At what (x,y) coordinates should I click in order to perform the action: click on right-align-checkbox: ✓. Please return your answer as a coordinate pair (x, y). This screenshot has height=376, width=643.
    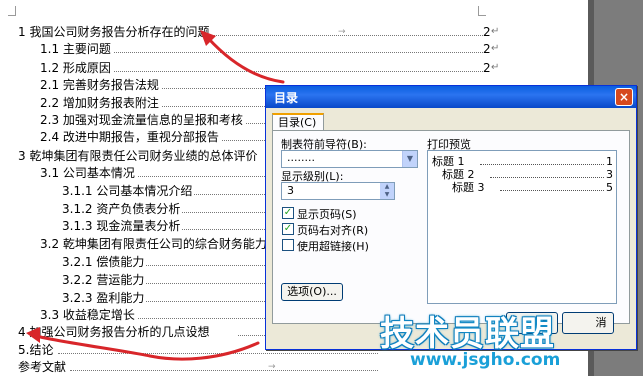
    Looking at the image, I should click on (288, 229).